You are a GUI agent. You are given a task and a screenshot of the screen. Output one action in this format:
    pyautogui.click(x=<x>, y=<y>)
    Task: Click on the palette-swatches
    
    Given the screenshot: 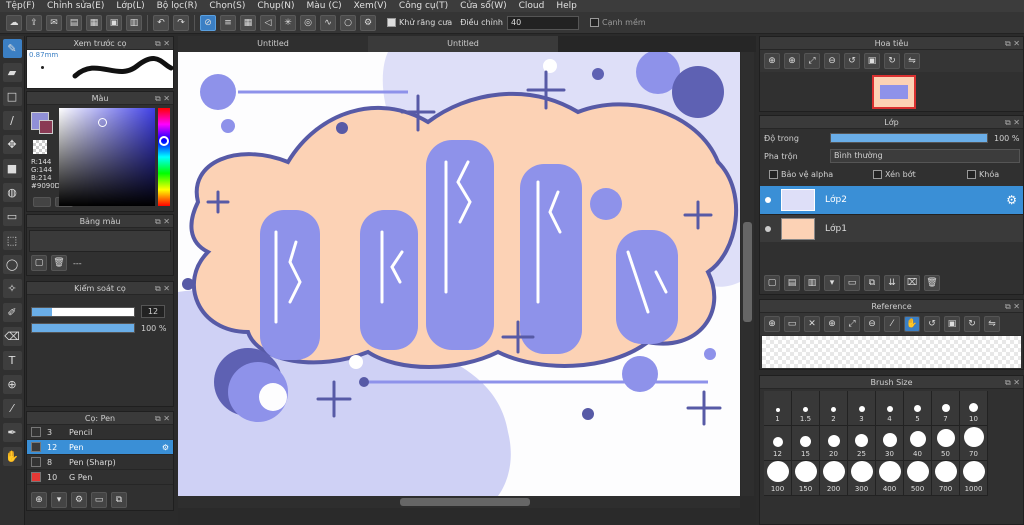 What is the action you would take?
    pyautogui.click(x=100, y=241)
    